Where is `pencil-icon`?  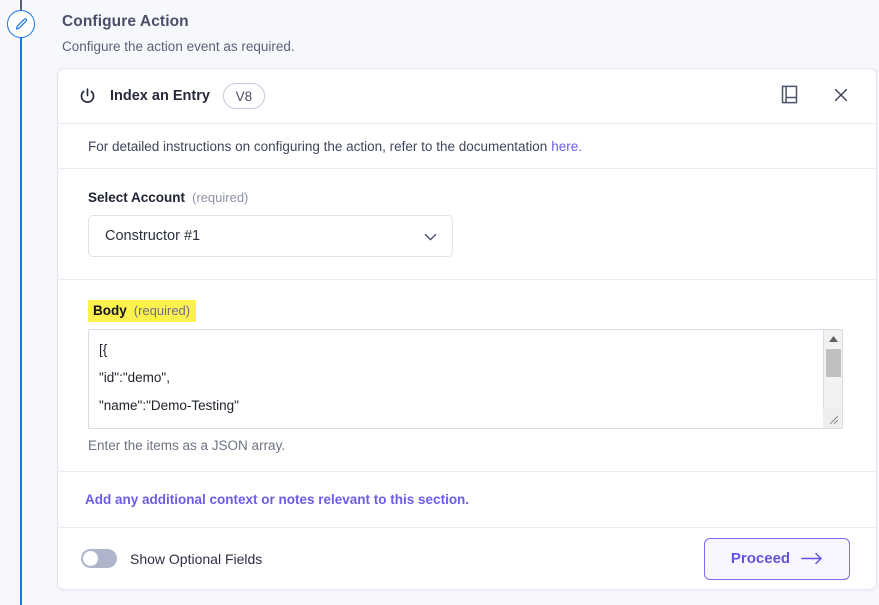
pencil-icon is located at coordinates (21, 24).